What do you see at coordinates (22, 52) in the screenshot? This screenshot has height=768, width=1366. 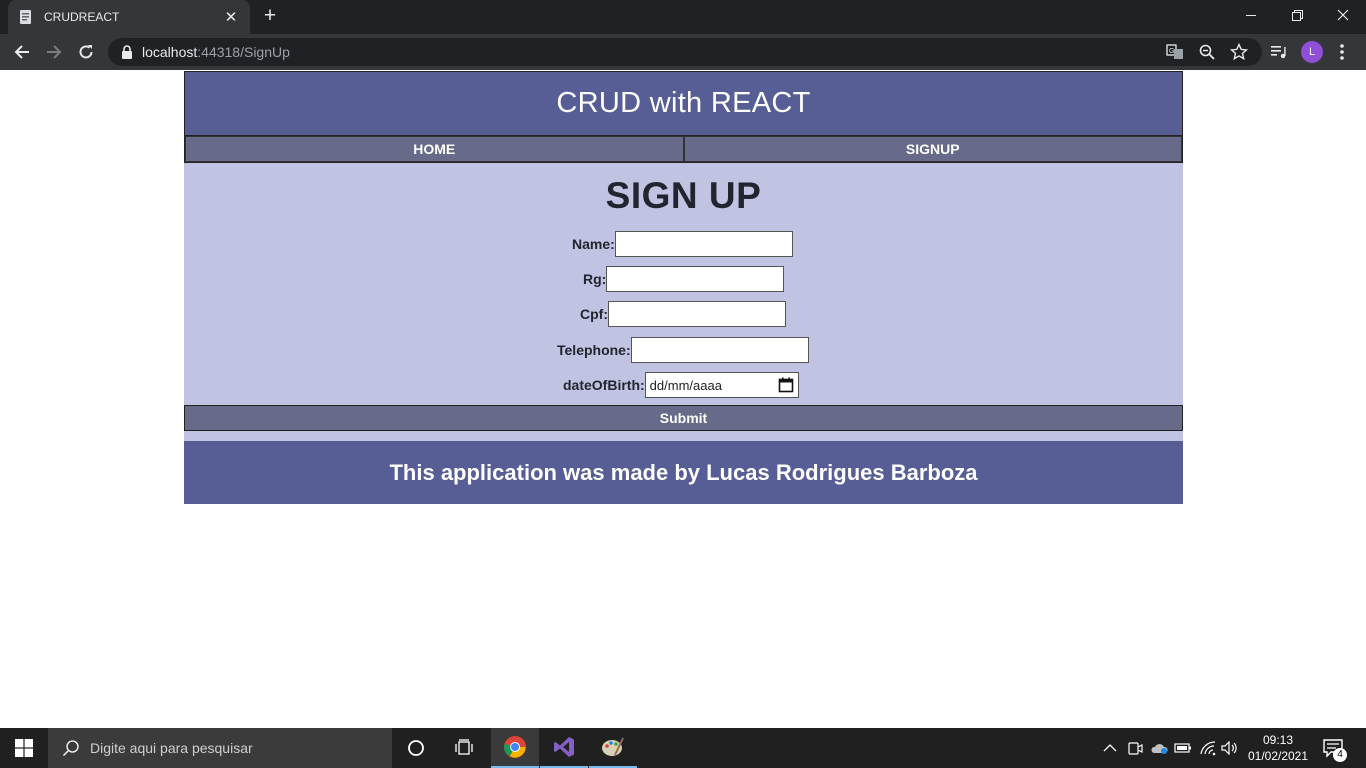 I see `back-arrow-icon` at bounding box center [22, 52].